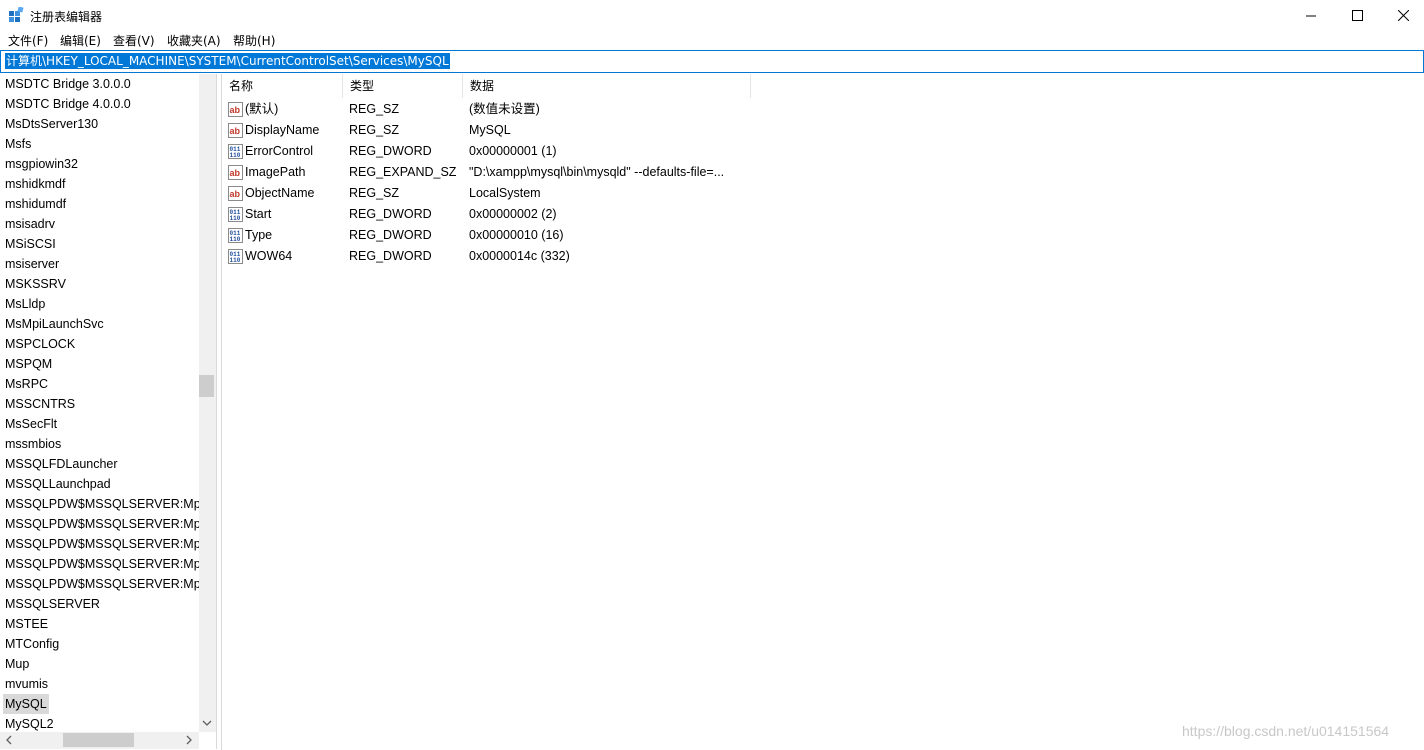 The width and height of the screenshot is (1424, 750). What do you see at coordinates (52, 604) in the screenshot?
I see `tree-item: MSSQLSERVER` at bounding box center [52, 604].